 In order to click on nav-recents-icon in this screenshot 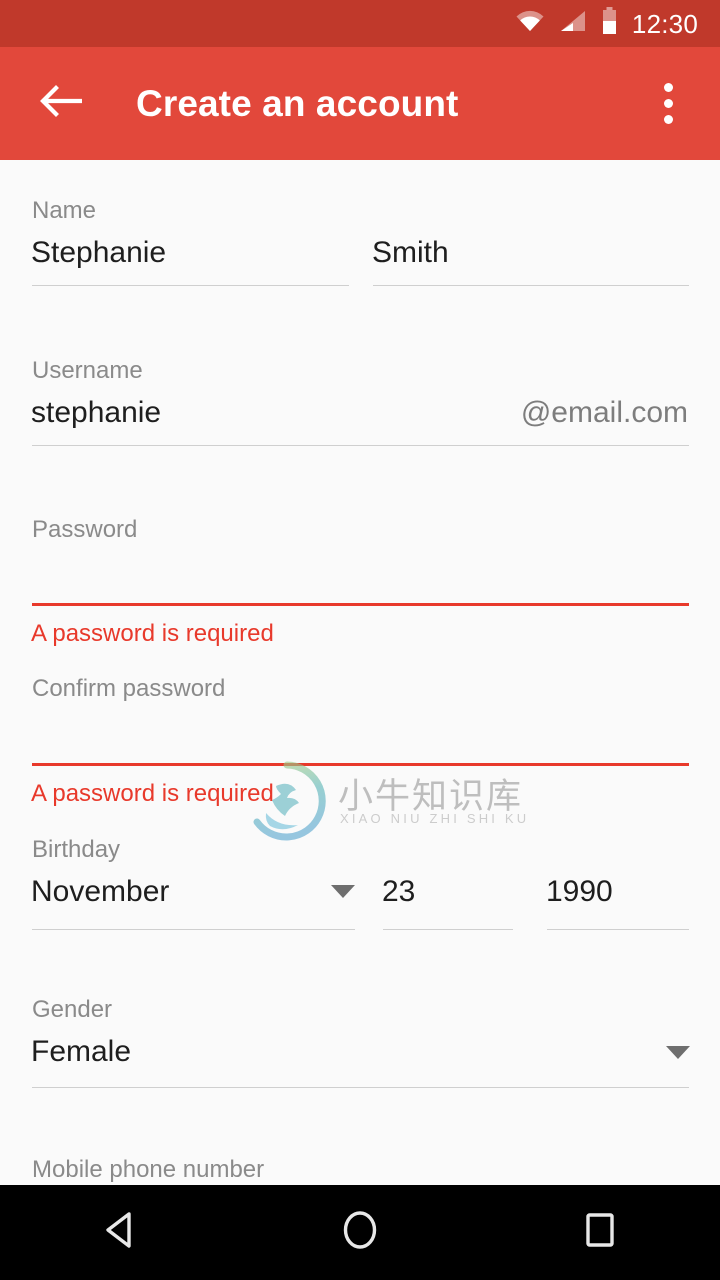, I will do `click(600, 1232)`.